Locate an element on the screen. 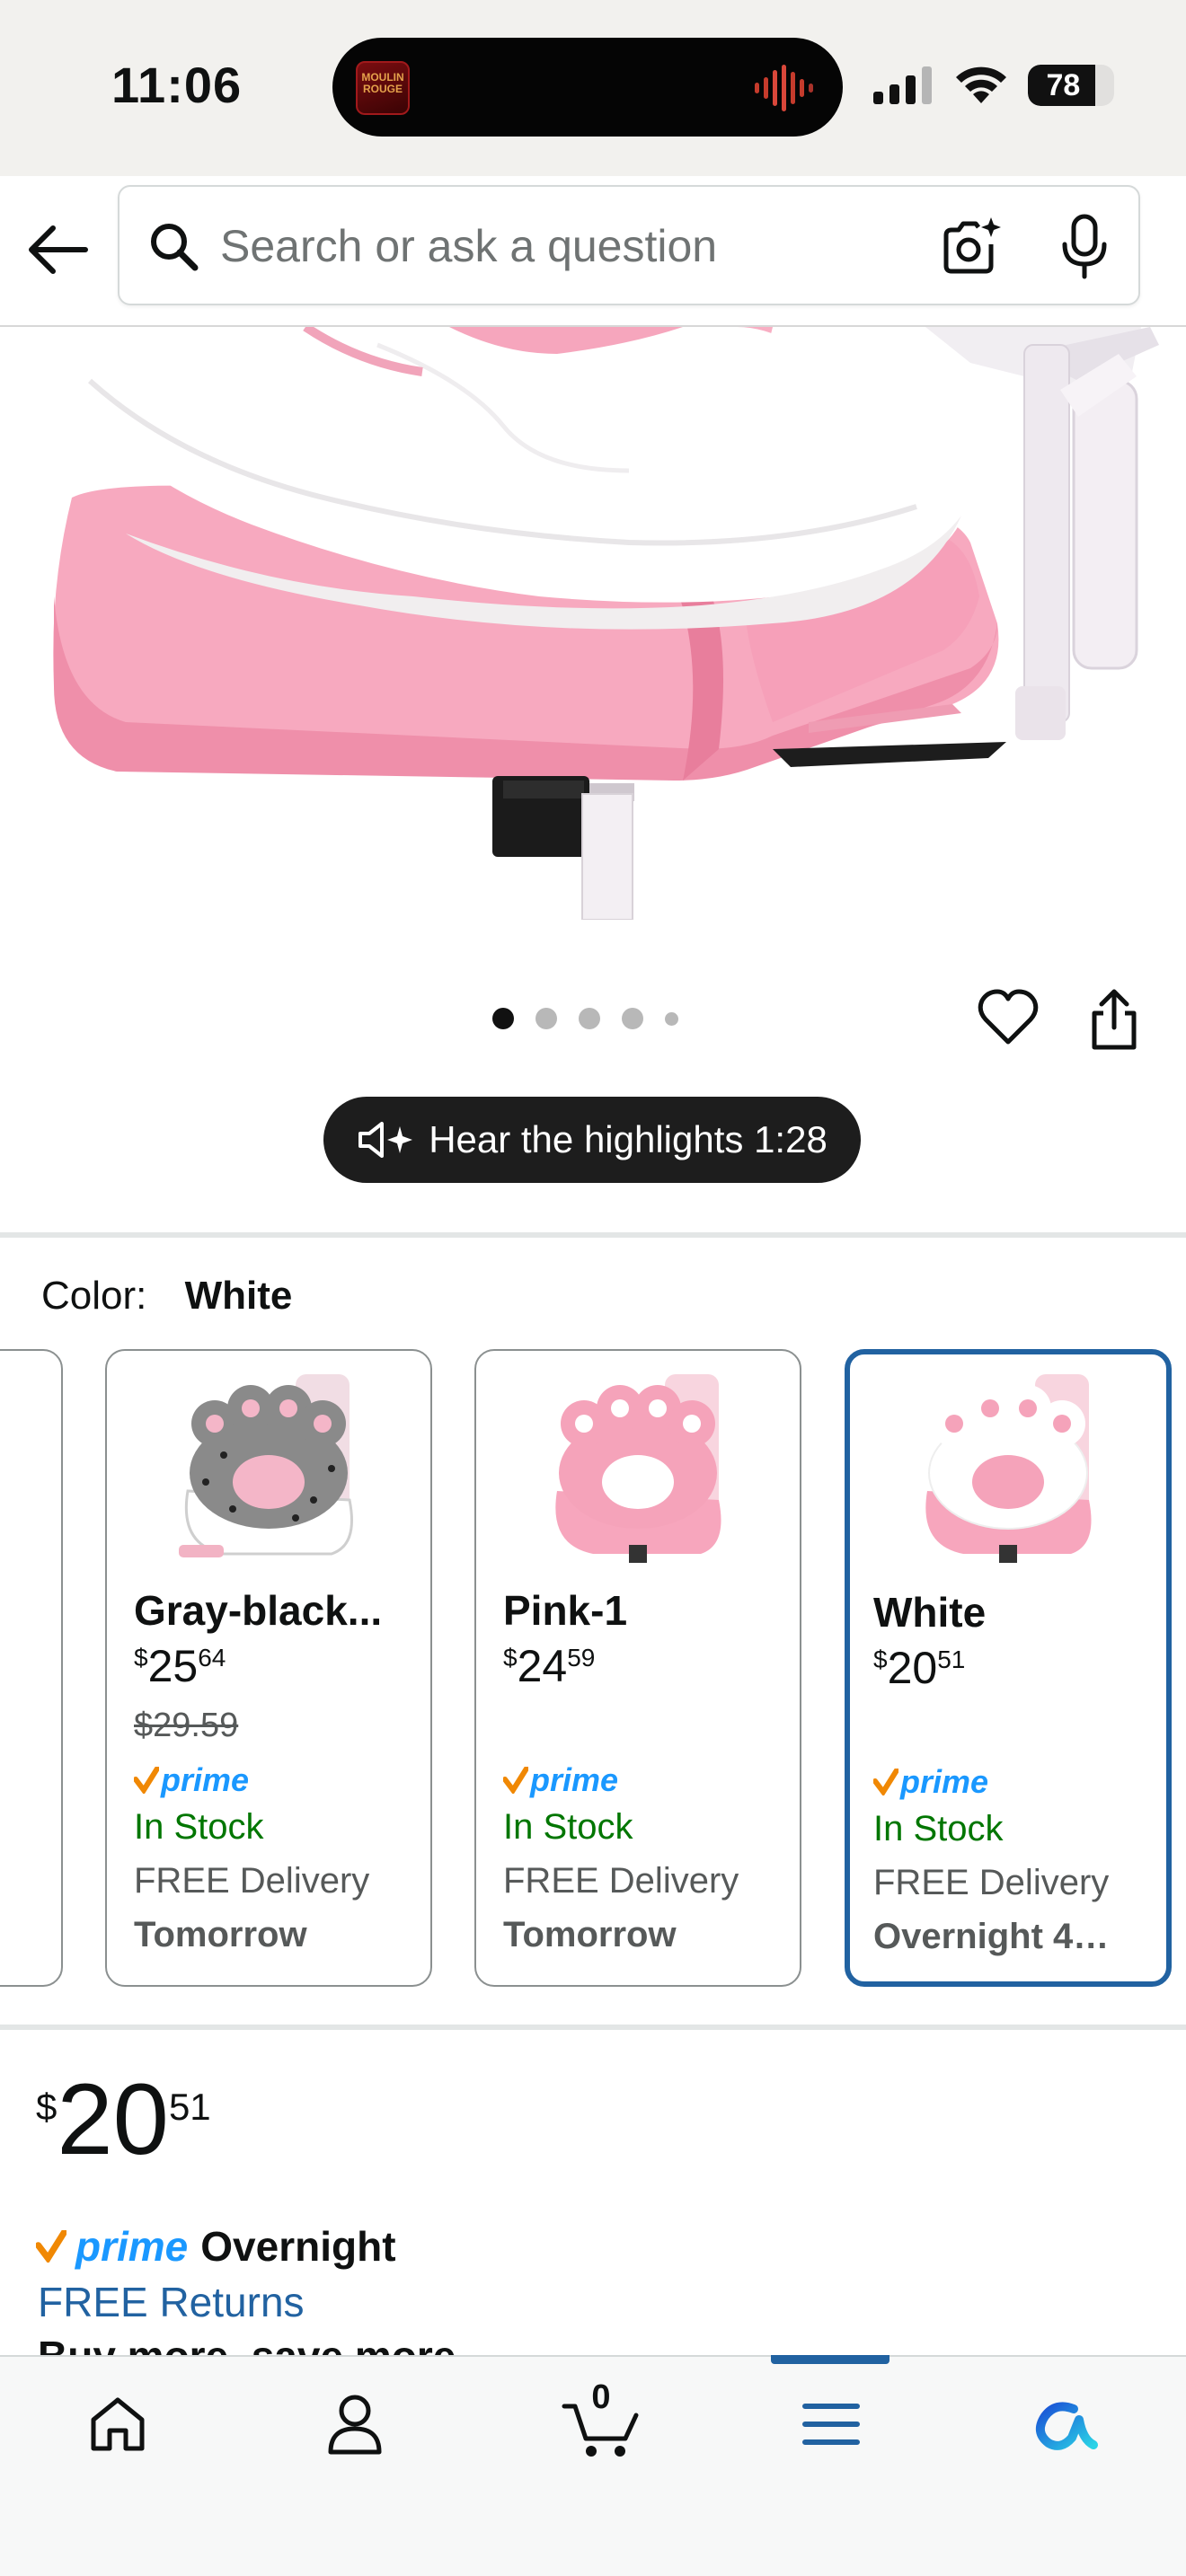  microphone-icon is located at coordinates (1084, 247).